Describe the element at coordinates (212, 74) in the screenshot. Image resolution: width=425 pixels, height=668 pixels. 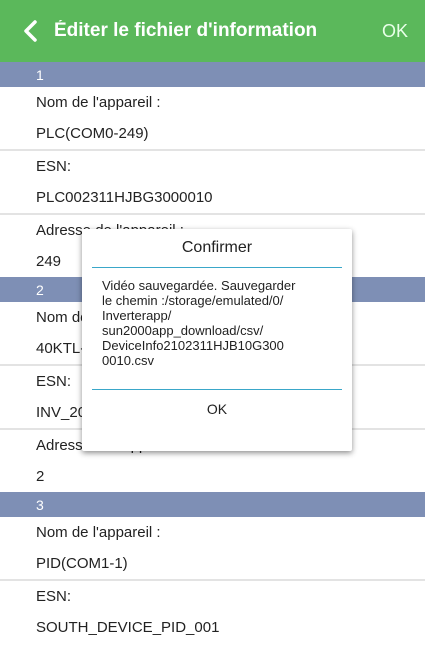
I see `section-header-1: 1` at that location.